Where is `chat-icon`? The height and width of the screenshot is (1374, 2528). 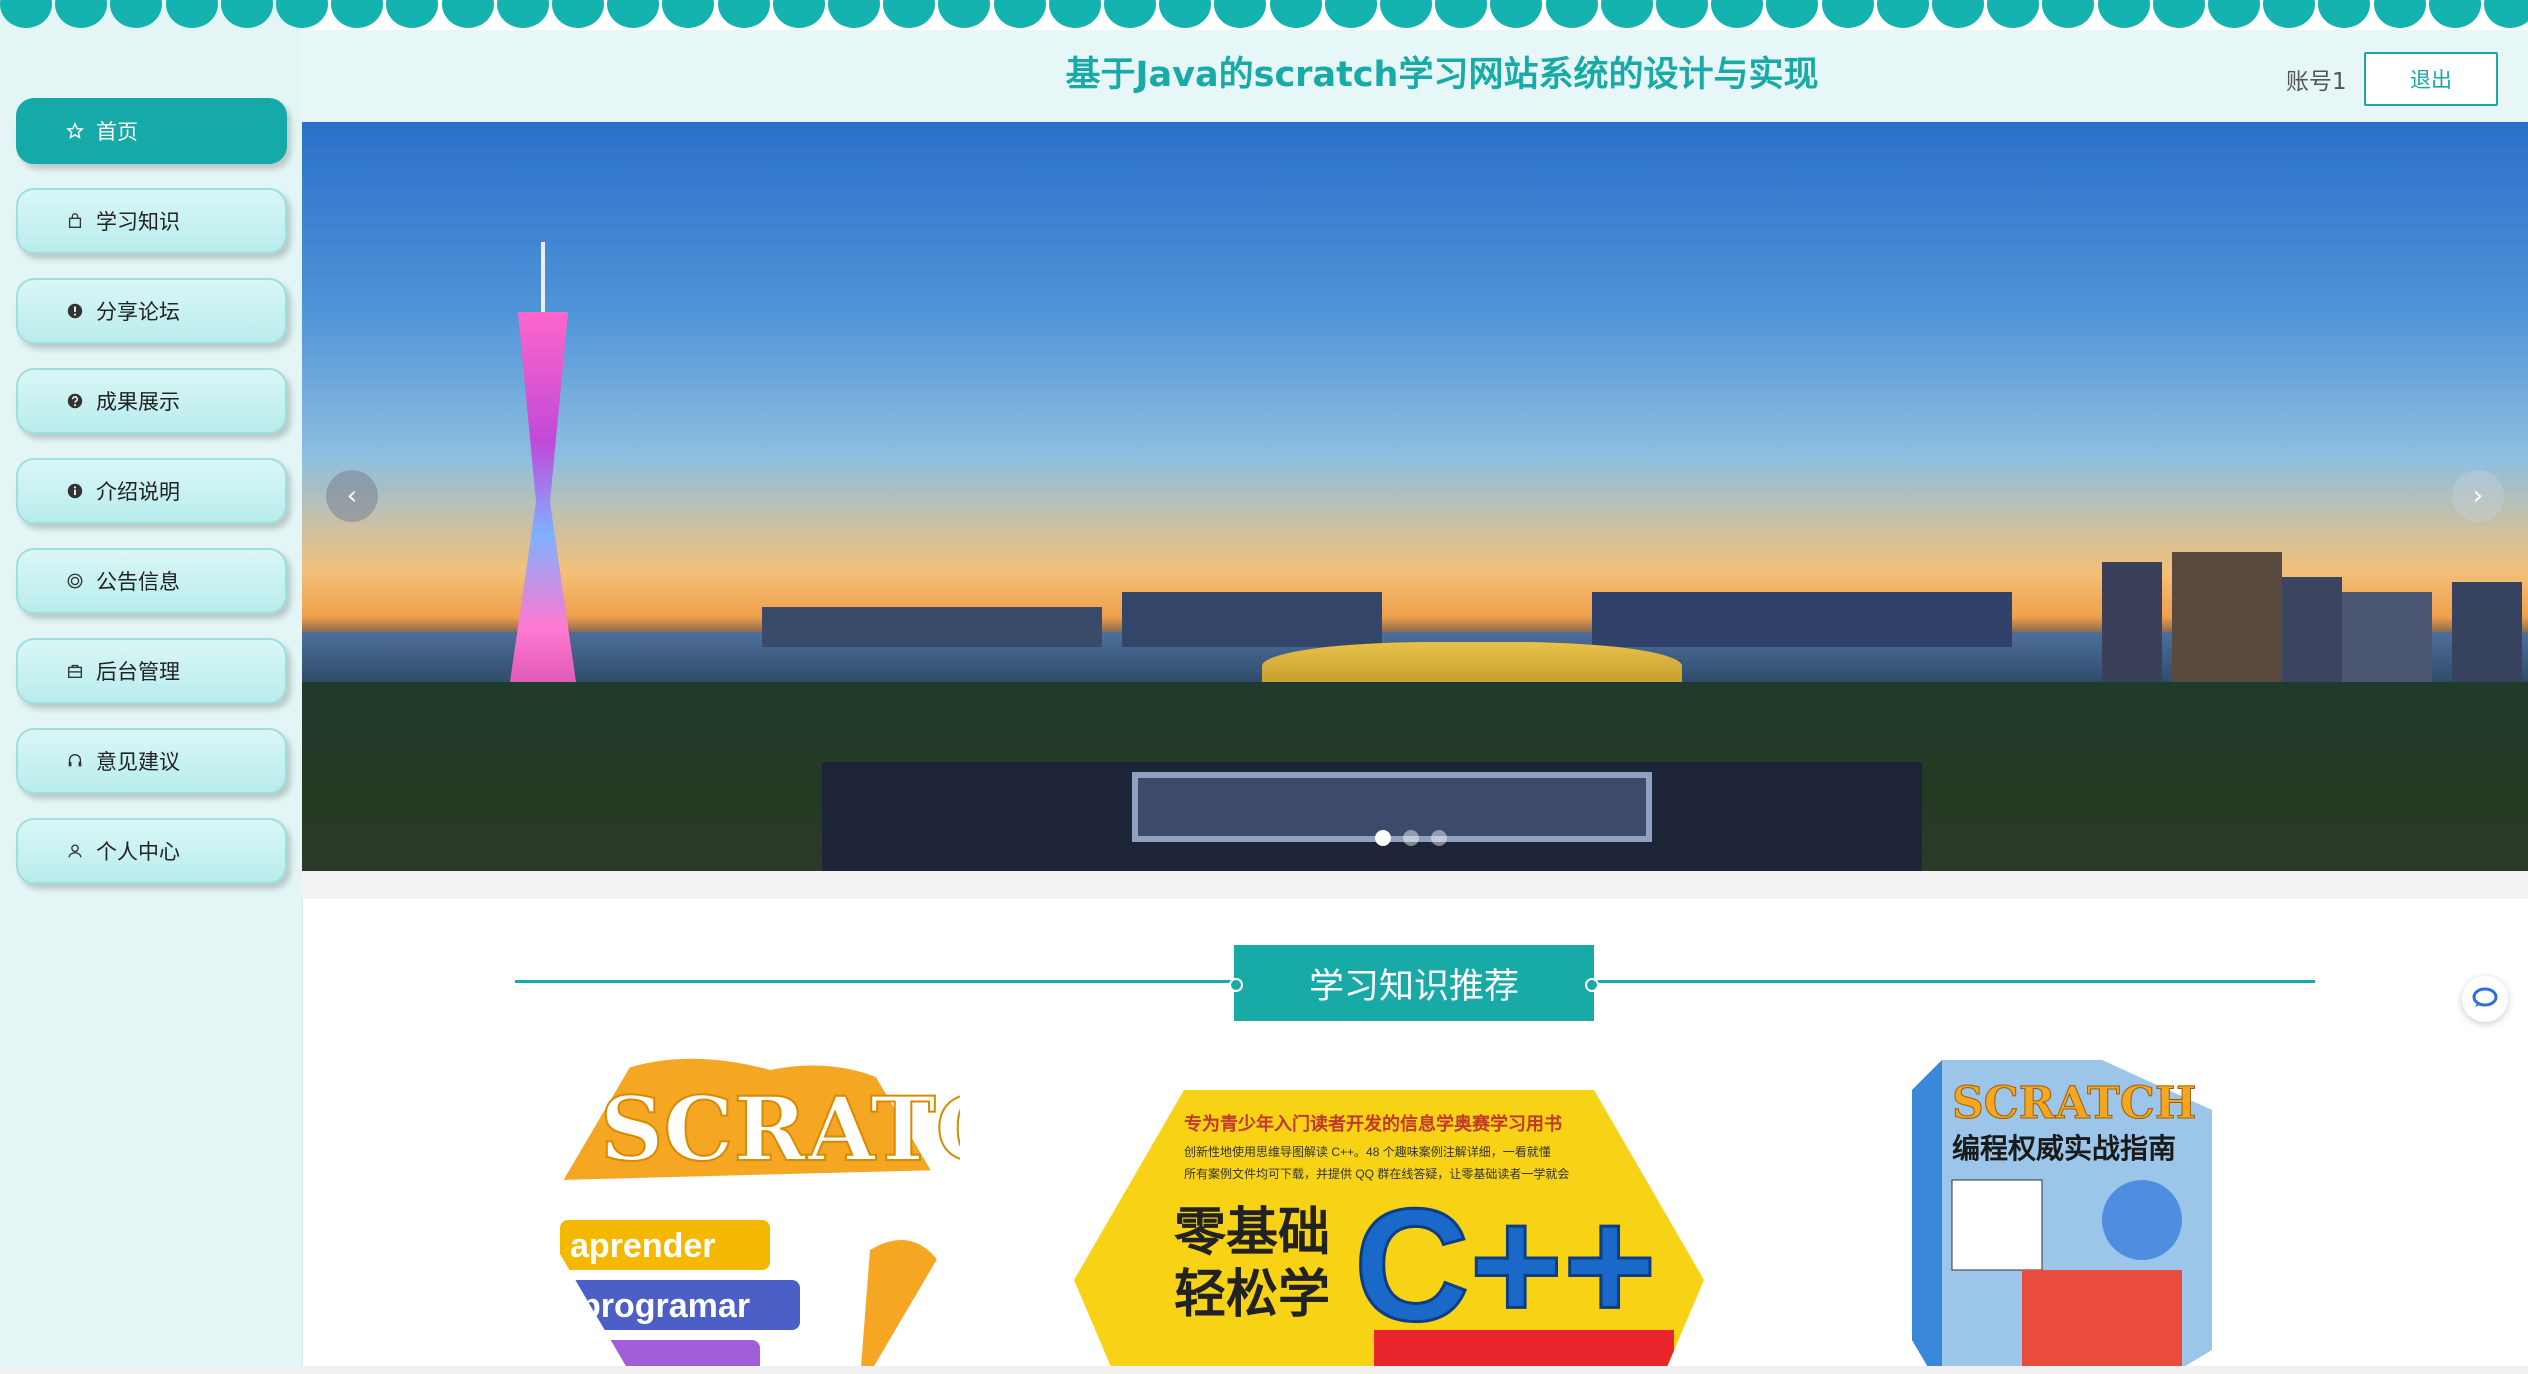 chat-icon is located at coordinates (2485, 999).